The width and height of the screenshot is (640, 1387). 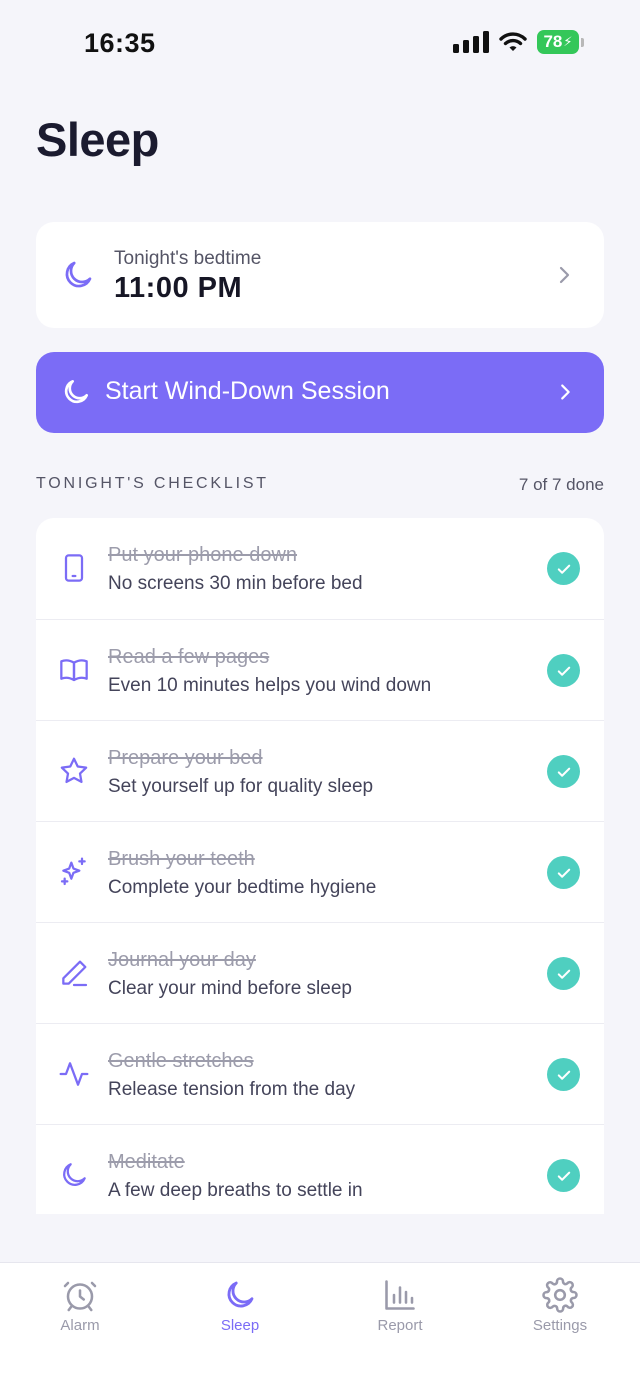 What do you see at coordinates (242, 887) in the screenshot?
I see `item-subtitle: Complete your bedtime hygiene` at bounding box center [242, 887].